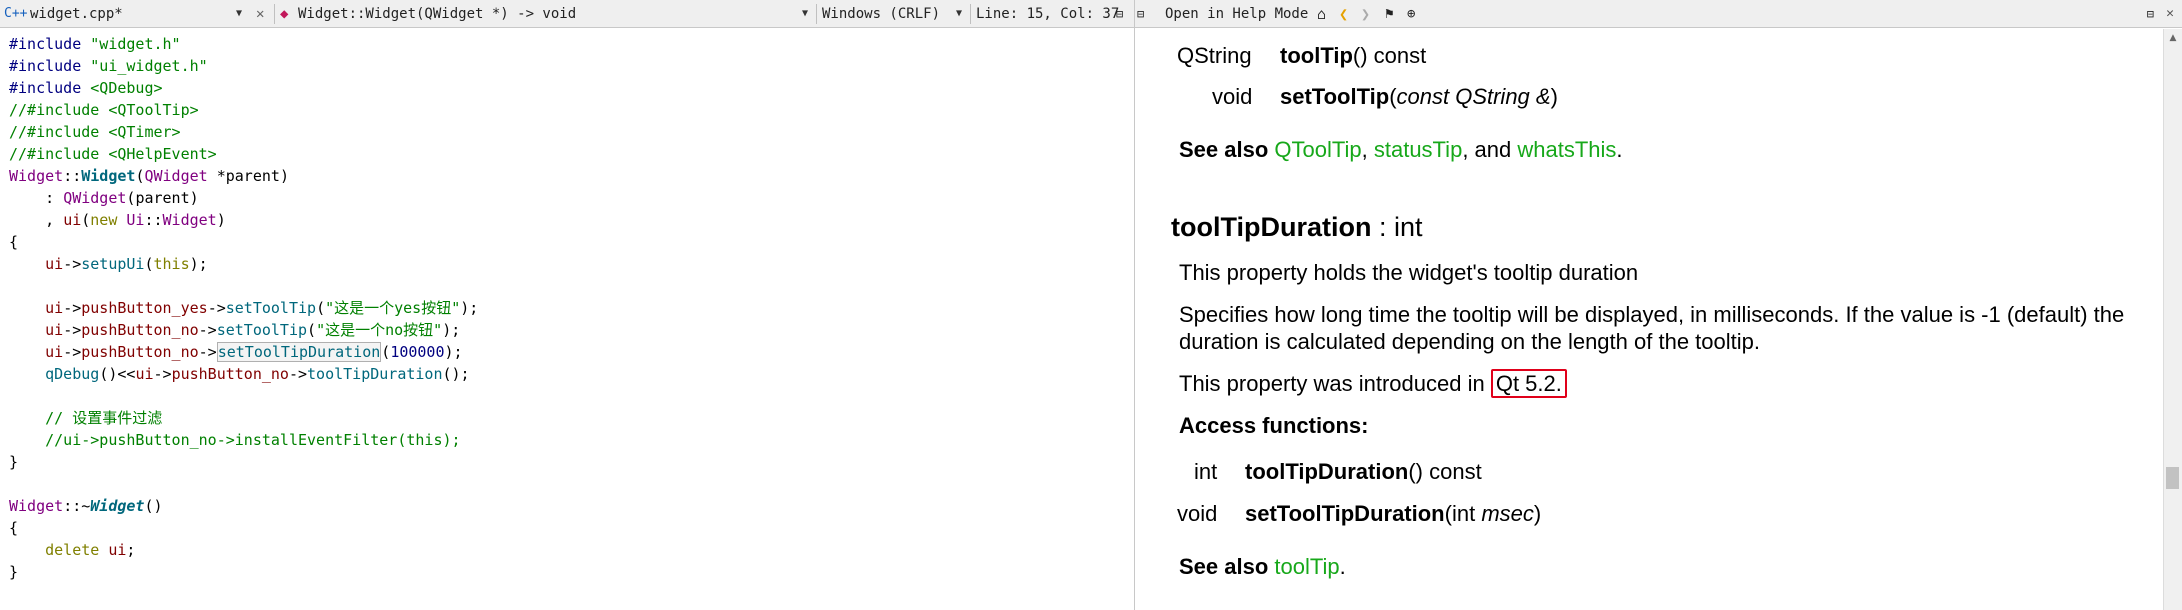 The height and width of the screenshot is (610, 2182). I want to click on back-icon: ❮, so click(1343, 14).